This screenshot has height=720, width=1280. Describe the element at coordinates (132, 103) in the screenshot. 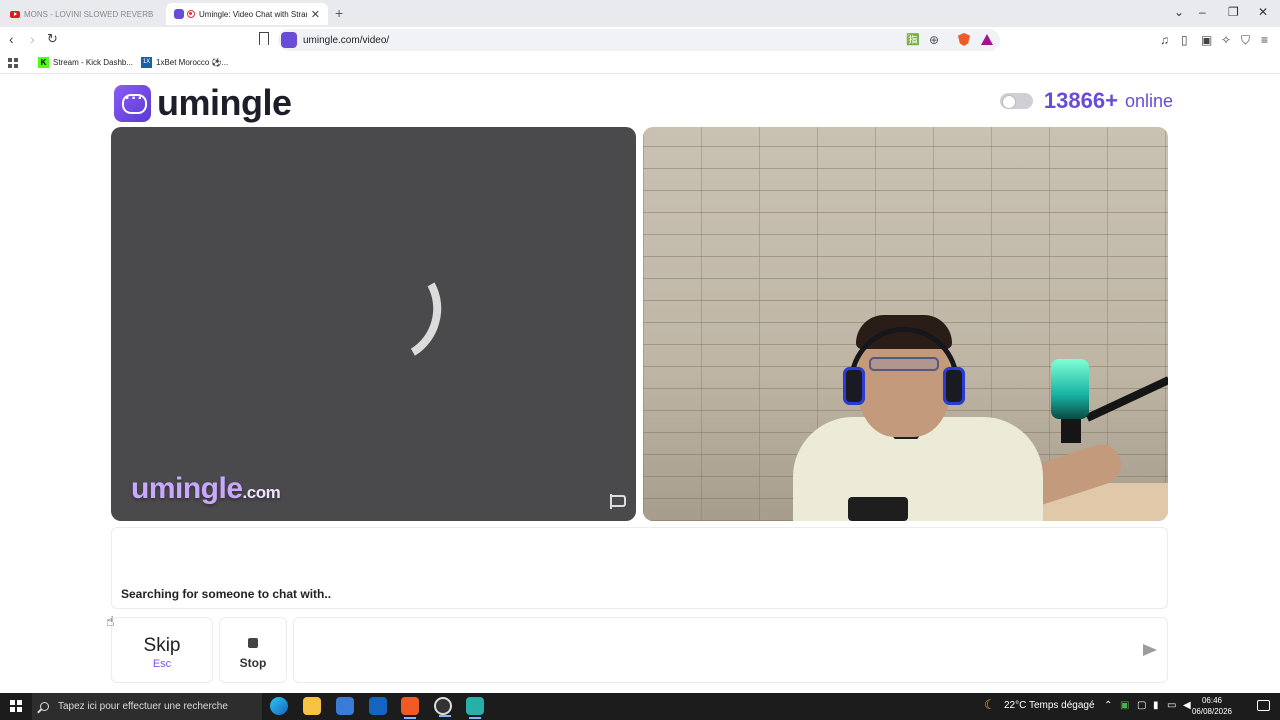

I see `chat-bubble-logo-icon` at that location.